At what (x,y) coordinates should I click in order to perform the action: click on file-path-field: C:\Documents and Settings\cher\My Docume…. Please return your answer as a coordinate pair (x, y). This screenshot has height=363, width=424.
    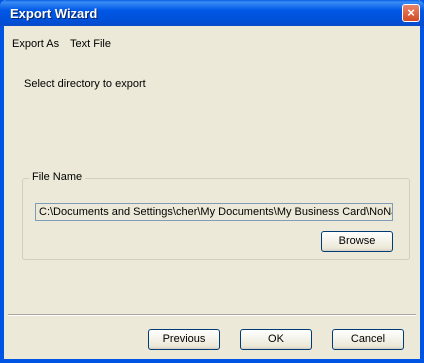
    Looking at the image, I should click on (214, 212).